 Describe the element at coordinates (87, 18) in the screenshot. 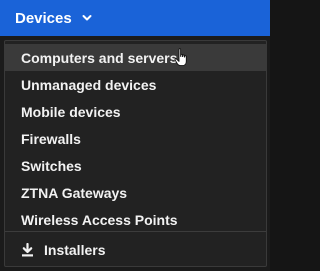

I see `chevron-down-icon` at that location.